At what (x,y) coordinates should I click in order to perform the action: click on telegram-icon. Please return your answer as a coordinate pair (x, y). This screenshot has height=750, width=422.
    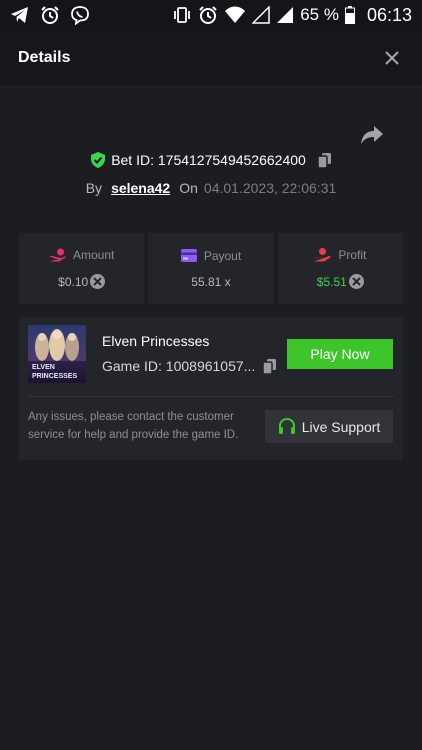
    Looking at the image, I should click on (20, 15).